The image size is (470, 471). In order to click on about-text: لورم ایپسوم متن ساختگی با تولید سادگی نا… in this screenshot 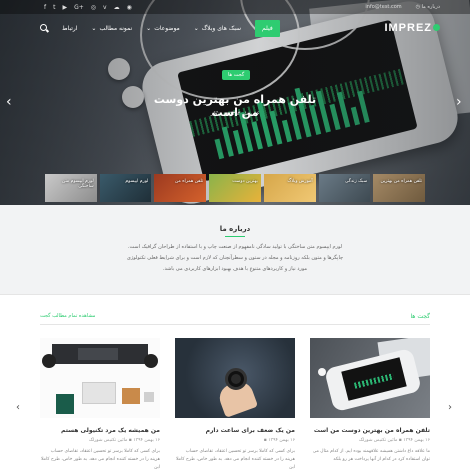, I will do `click(235, 258)`.